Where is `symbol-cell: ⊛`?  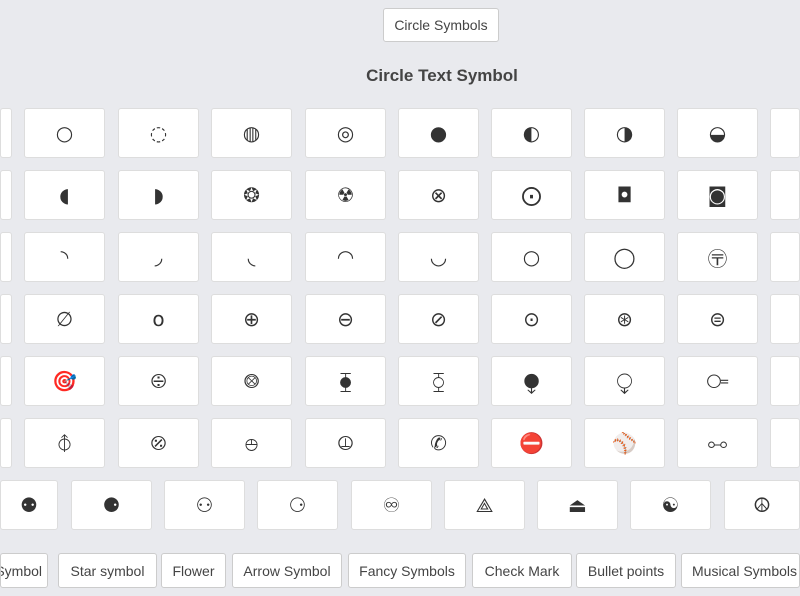 symbol-cell: ⊛ is located at coordinates (624, 319).